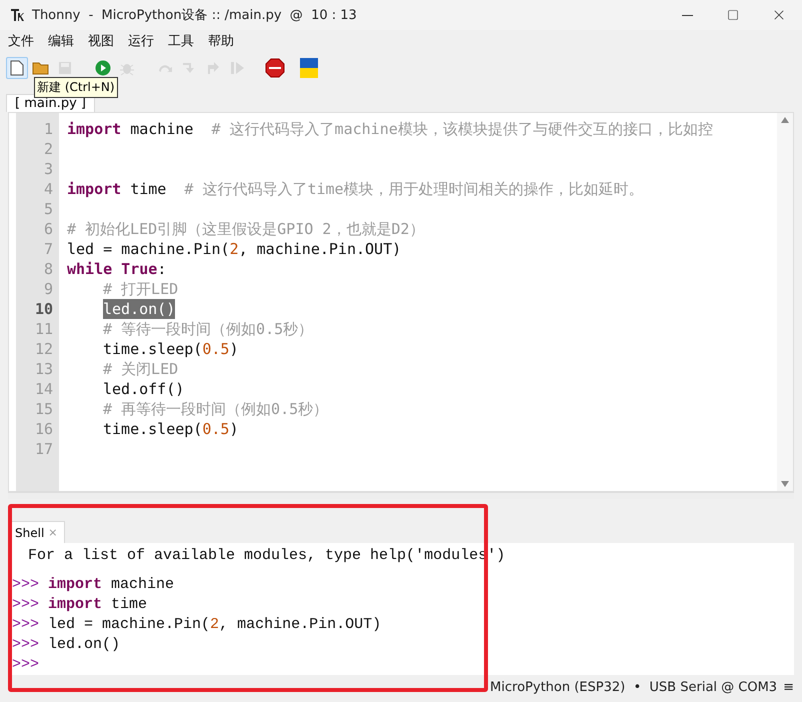 Image resolution: width=802 pixels, height=702 pixels. What do you see at coordinates (44, 309) in the screenshot?
I see `line-number: 10` at bounding box center [44, 309].